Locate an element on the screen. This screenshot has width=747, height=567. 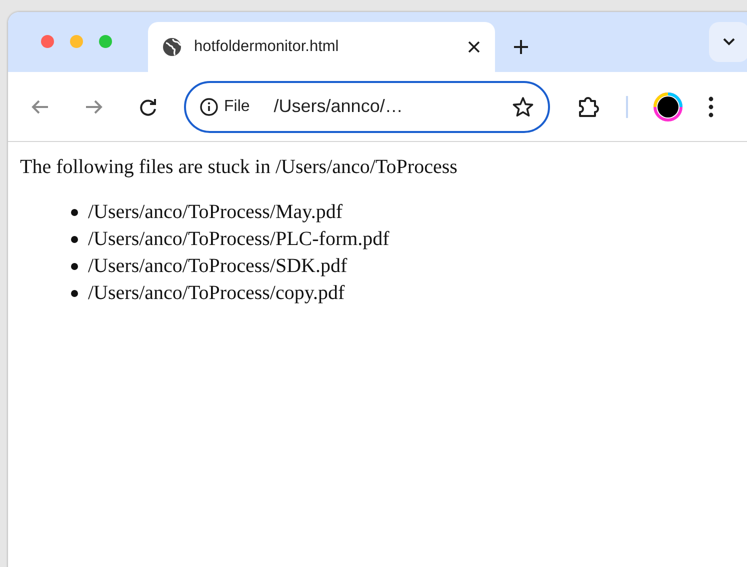
list-item: /Users/anco/ToProcess/PLC-form.pdf is located at coordinates (239, 239).